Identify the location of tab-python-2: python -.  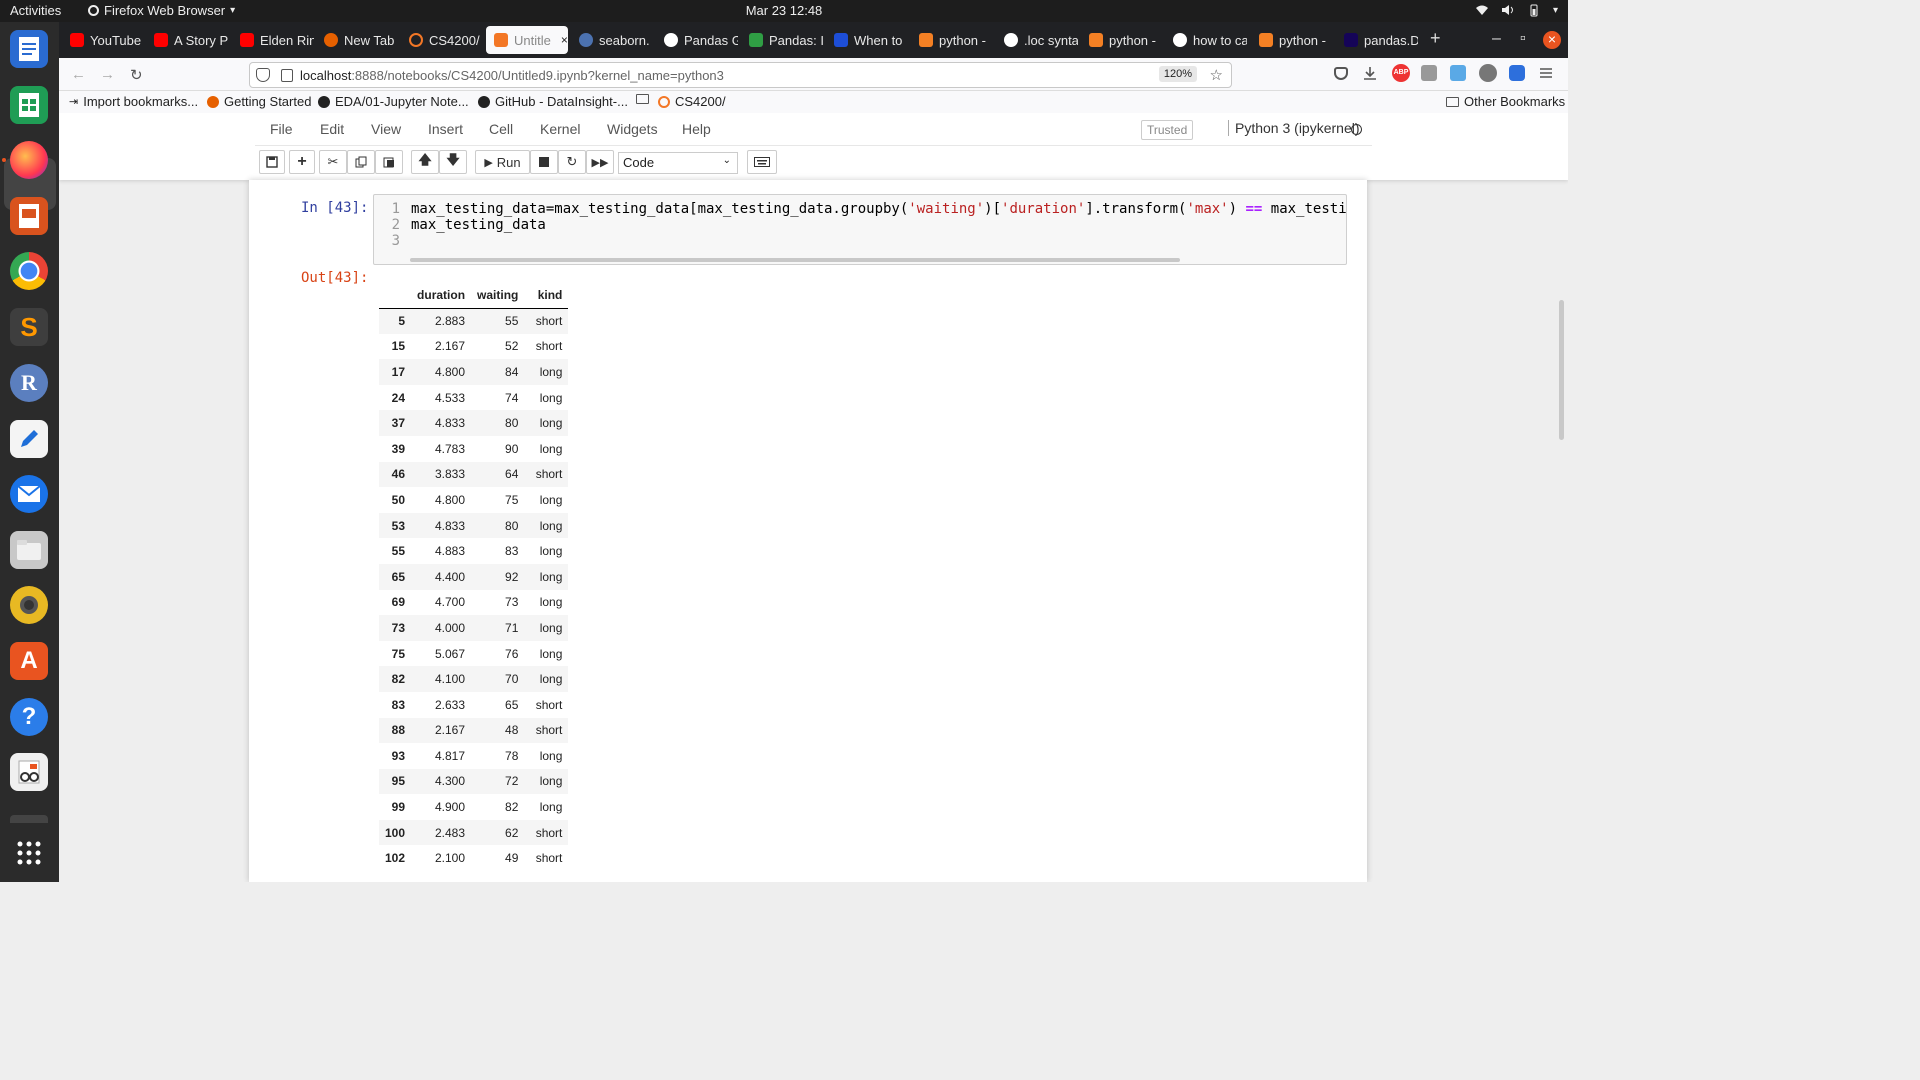
(1122, 40).